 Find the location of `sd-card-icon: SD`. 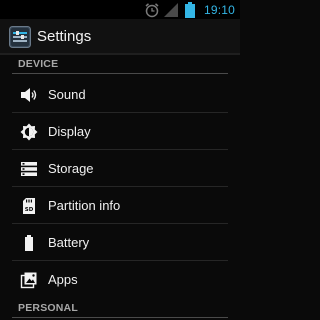

sd-card-icon: SD is located at coordinates (29, 206).